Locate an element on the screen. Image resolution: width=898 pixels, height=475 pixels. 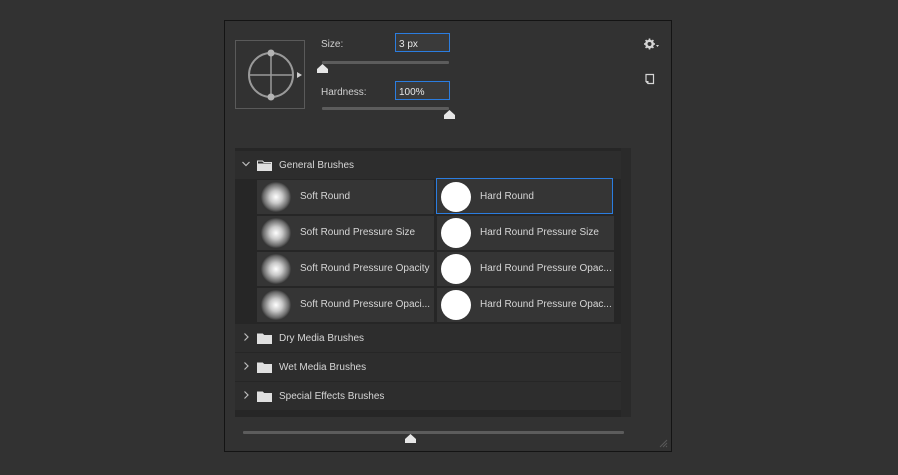
brush-hard-round-pressure-size: Hard Round Pressure Size is located at coordinates (525, 233).